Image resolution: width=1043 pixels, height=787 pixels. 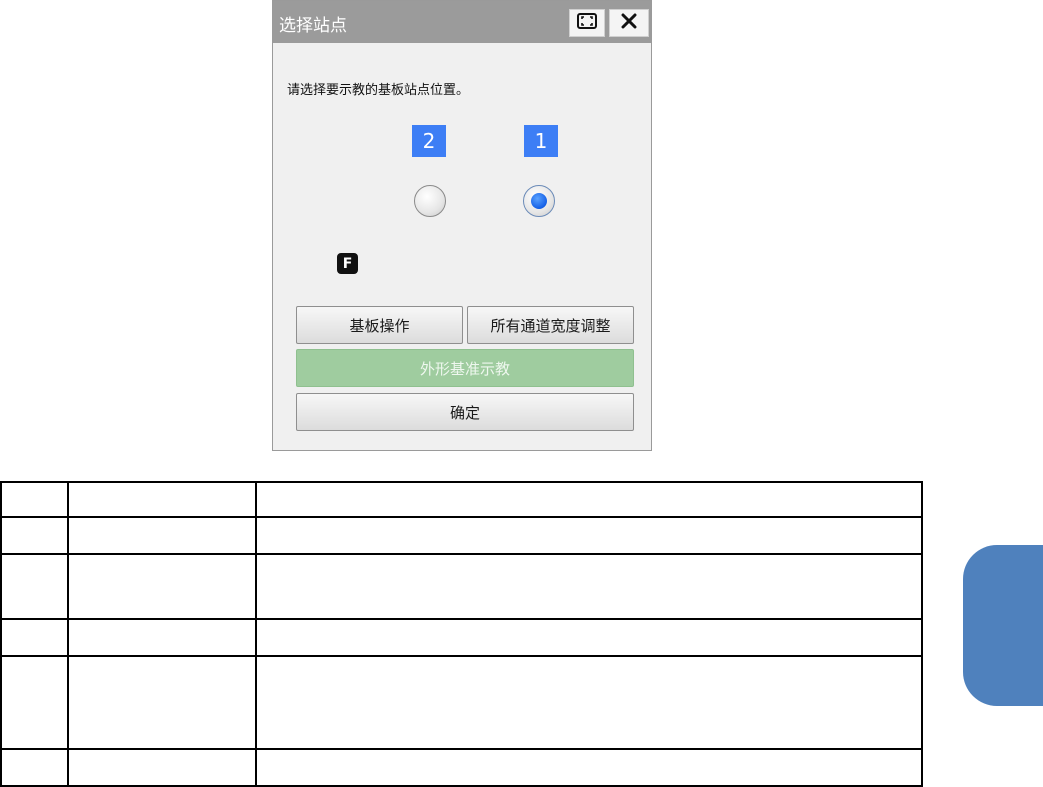 What do you see at coordinates (1003, 625) in the screenshot?
I see `side-tab` at bounding box center [1003, 625].